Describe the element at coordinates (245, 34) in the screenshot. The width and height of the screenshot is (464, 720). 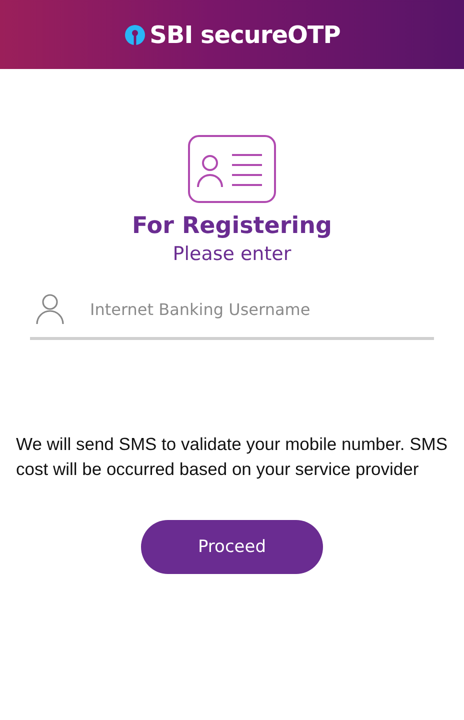
I see `app-title: SBI secureOTP` at that location.